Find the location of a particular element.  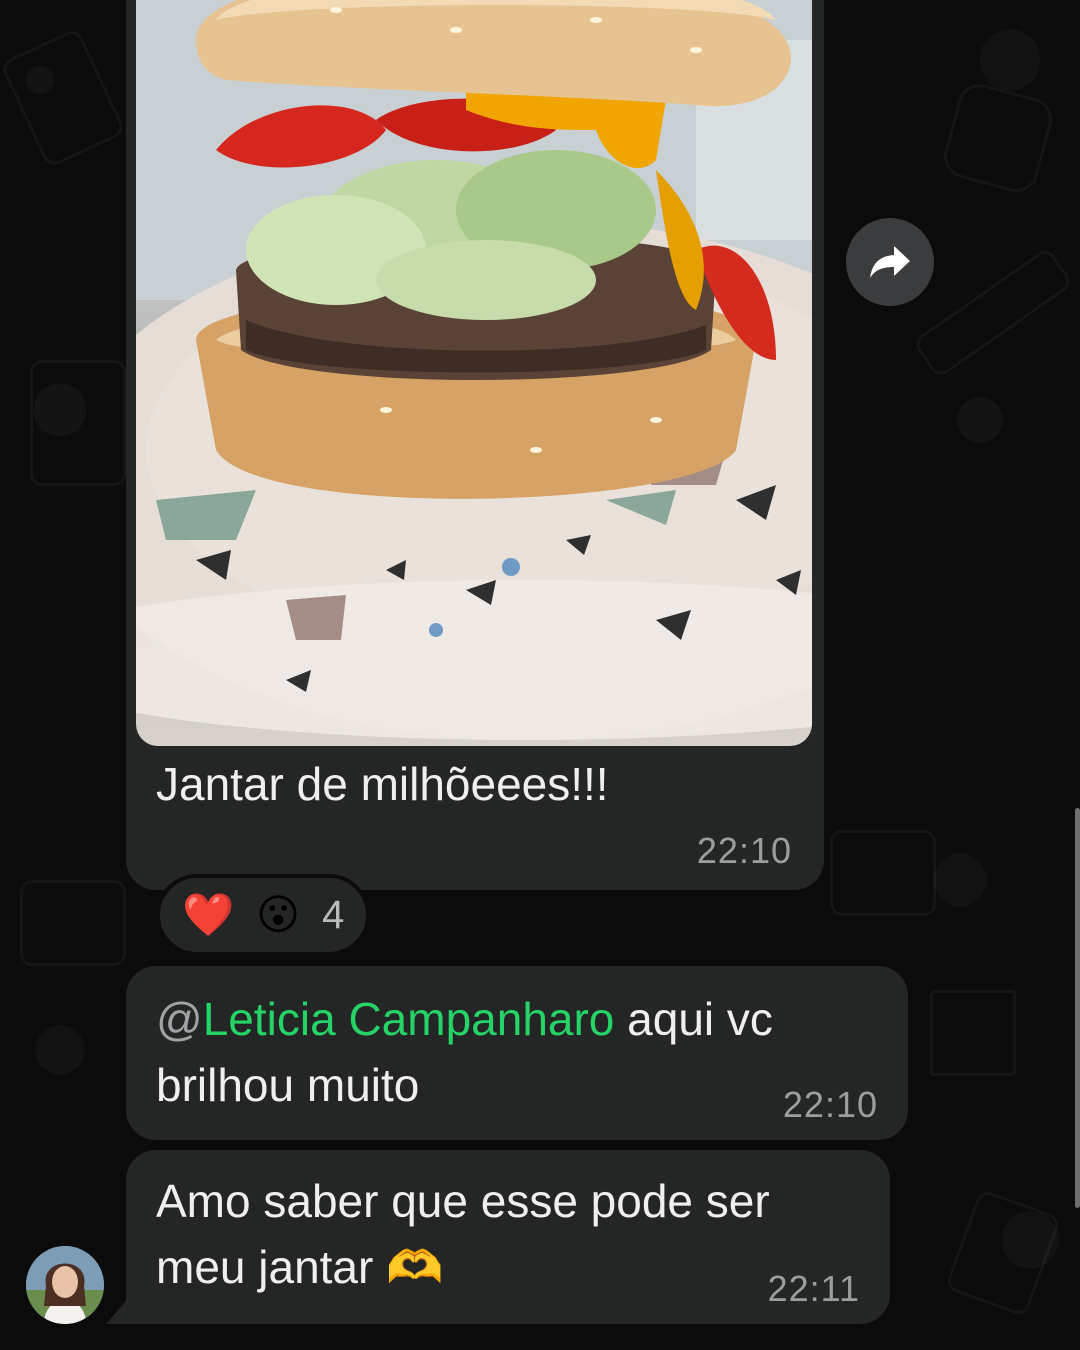

message-text: Amo saber que esse pode ser meu jantar 🫶 is located at coordinates (463, 1234).